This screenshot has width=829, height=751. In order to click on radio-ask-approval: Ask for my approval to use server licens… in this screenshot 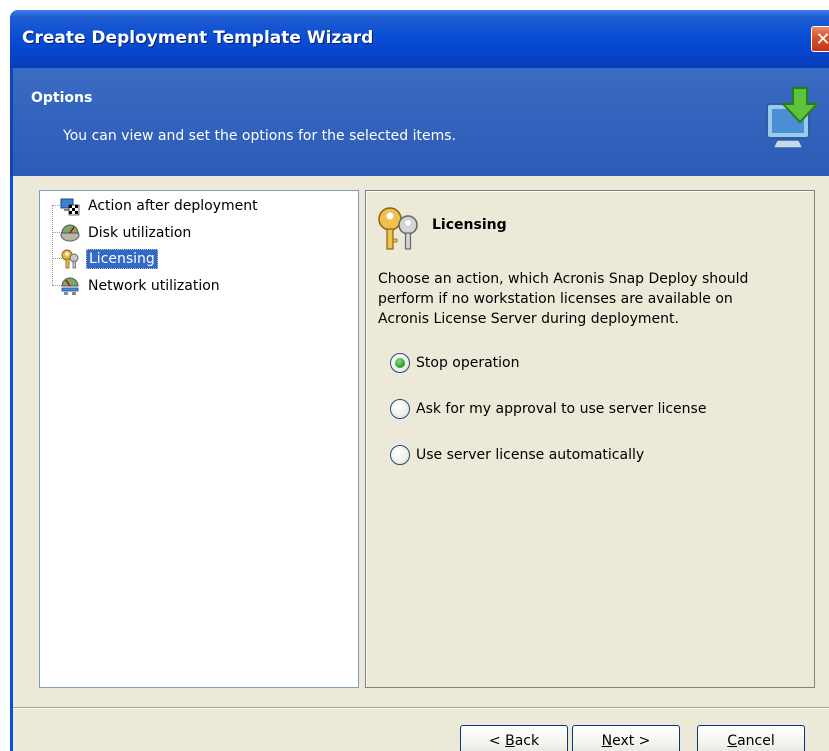, I will do `click(548, 409)`.